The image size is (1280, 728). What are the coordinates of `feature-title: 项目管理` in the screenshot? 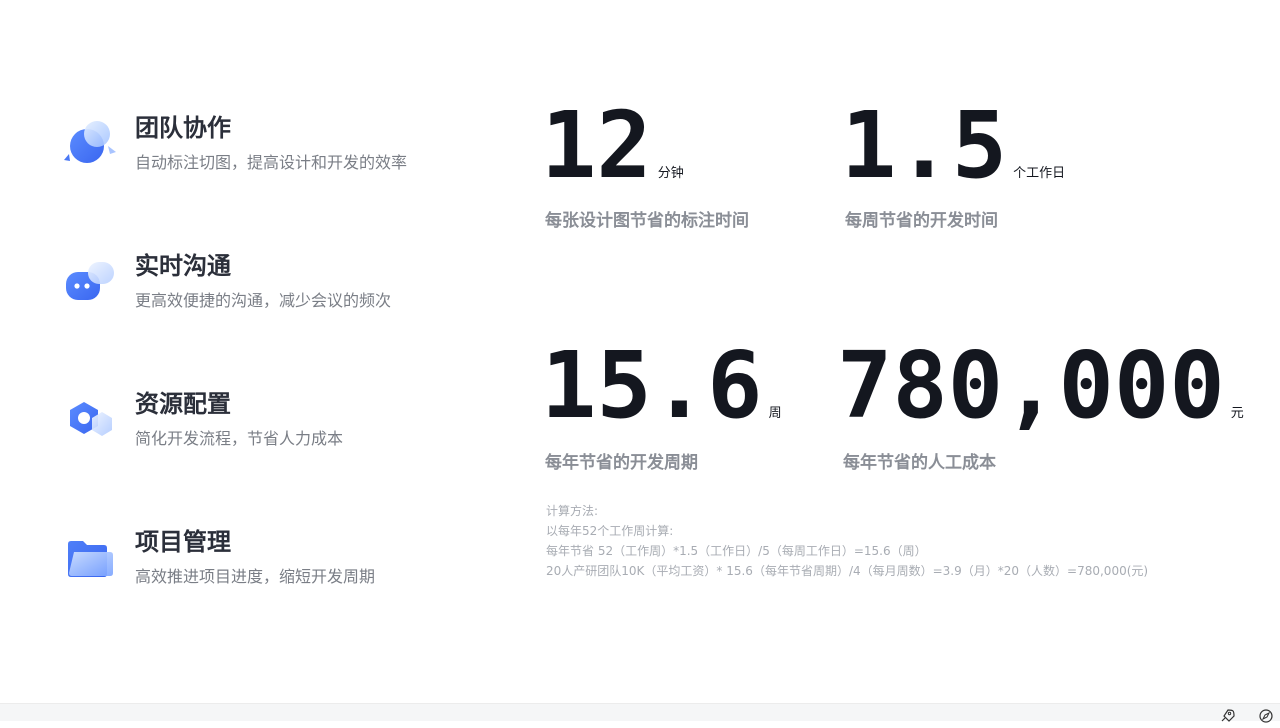 It's located at (183, 542).